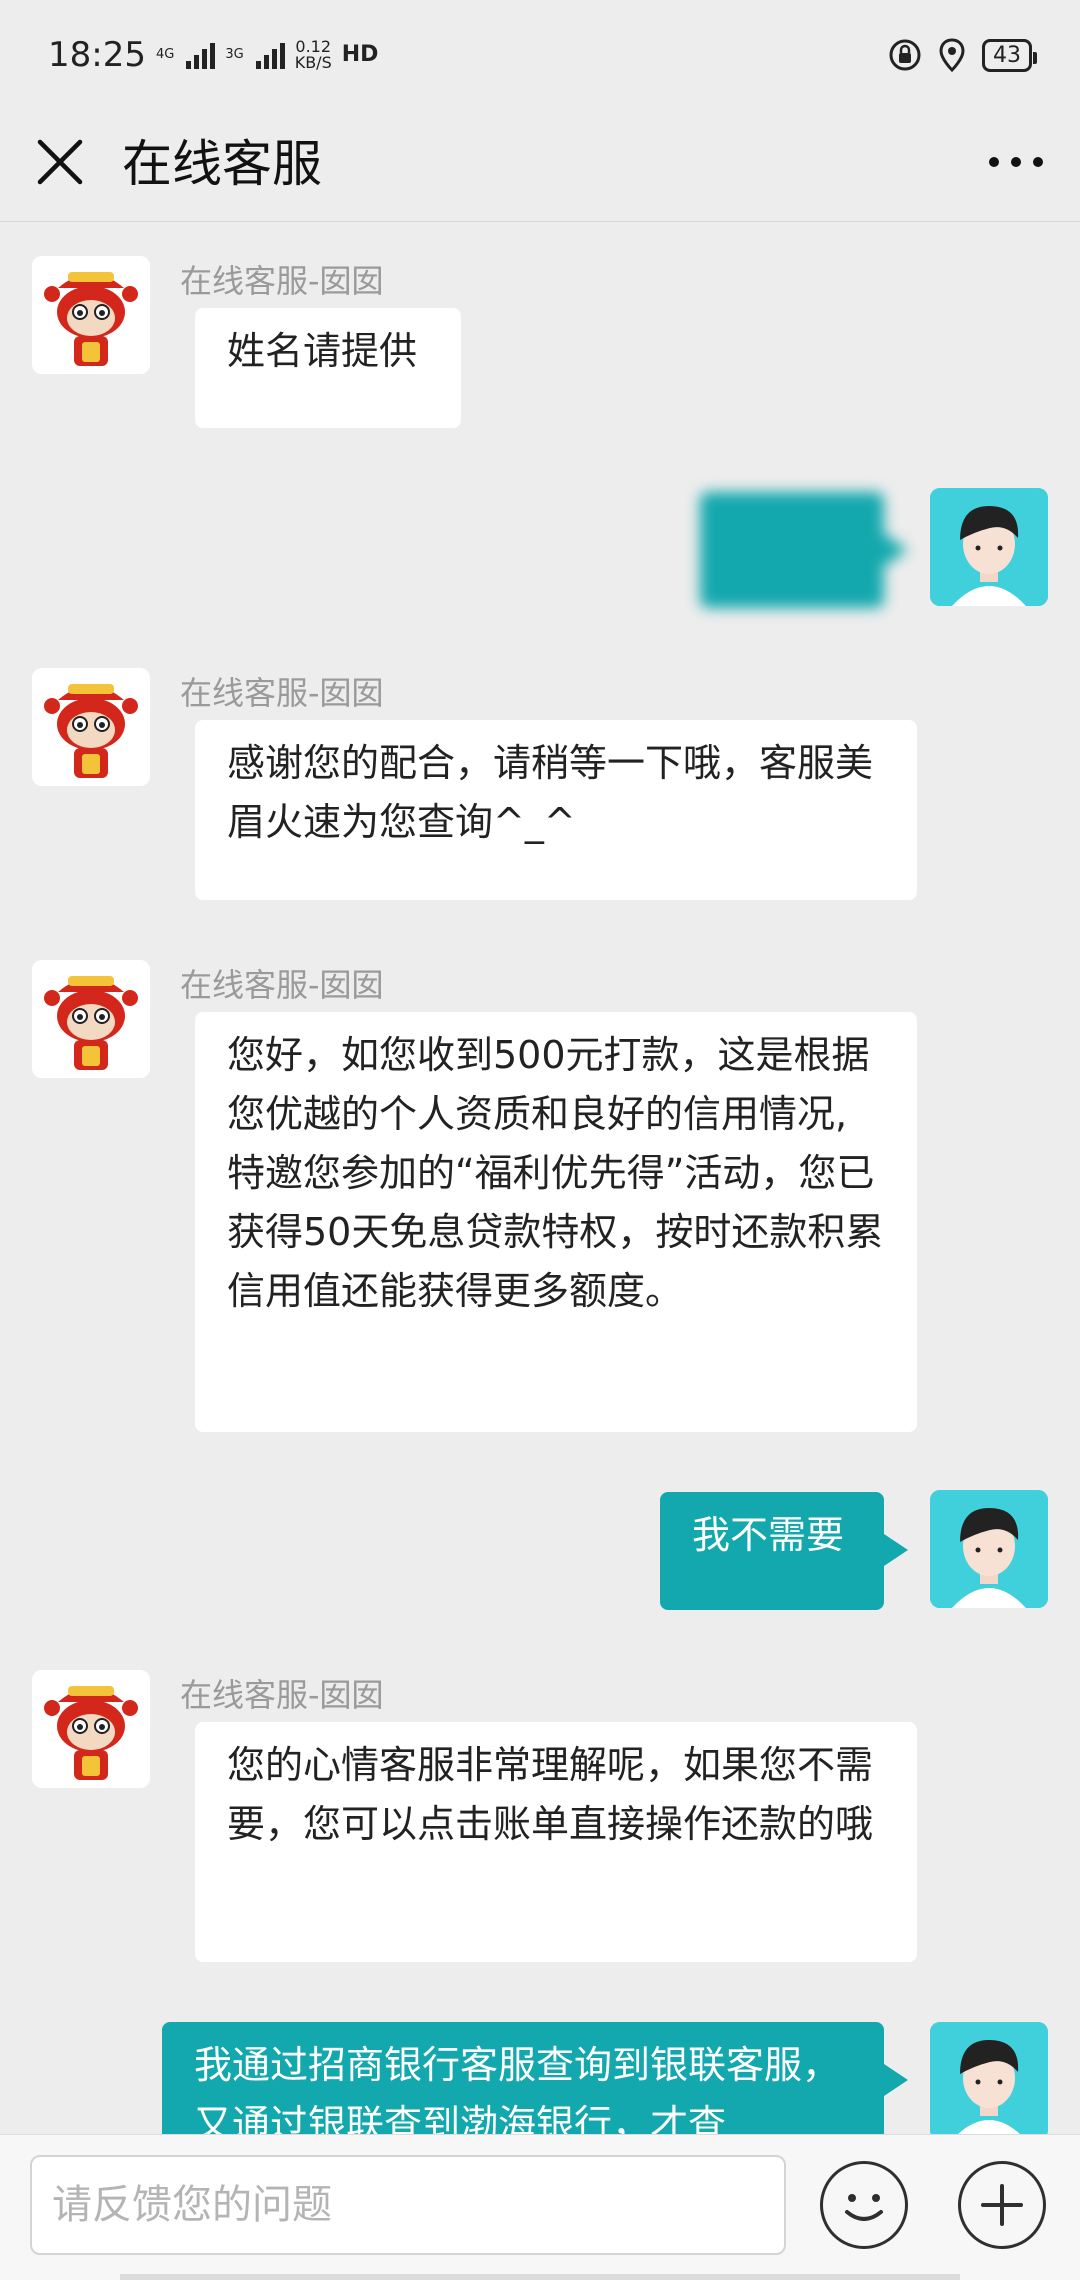 Image resolution: width=1080 pixels, height=2280 pixels. Describe the element at coordinates (905, 55) in the screenshot. I see `lock-rotation-icon` at that location.